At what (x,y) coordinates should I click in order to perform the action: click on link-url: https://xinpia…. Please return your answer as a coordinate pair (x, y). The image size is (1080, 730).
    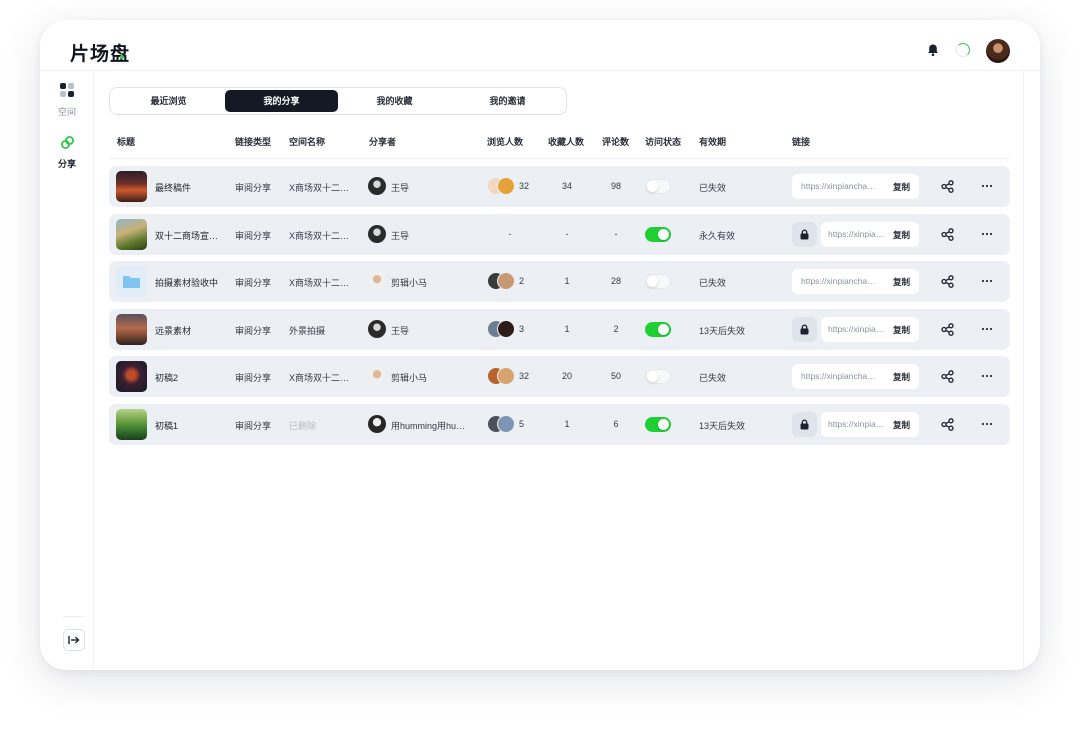
    Looking at the image, I should click on (856, 328).